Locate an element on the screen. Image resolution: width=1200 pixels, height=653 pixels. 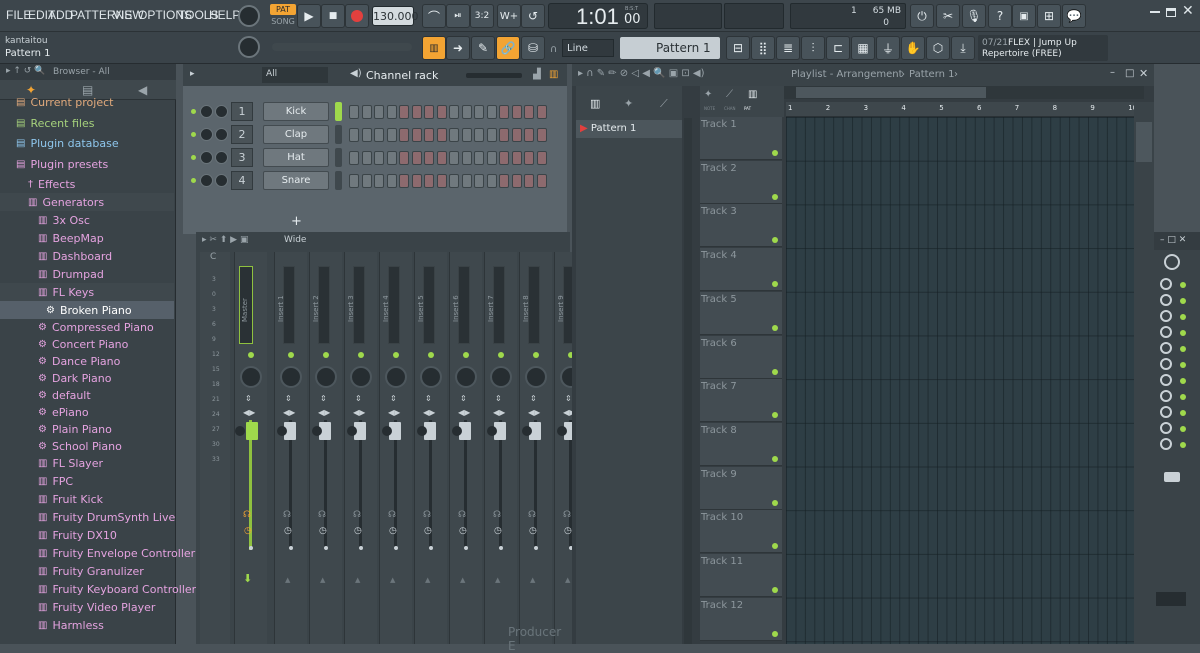
maximize-button is located at coordinates (1171, 12).